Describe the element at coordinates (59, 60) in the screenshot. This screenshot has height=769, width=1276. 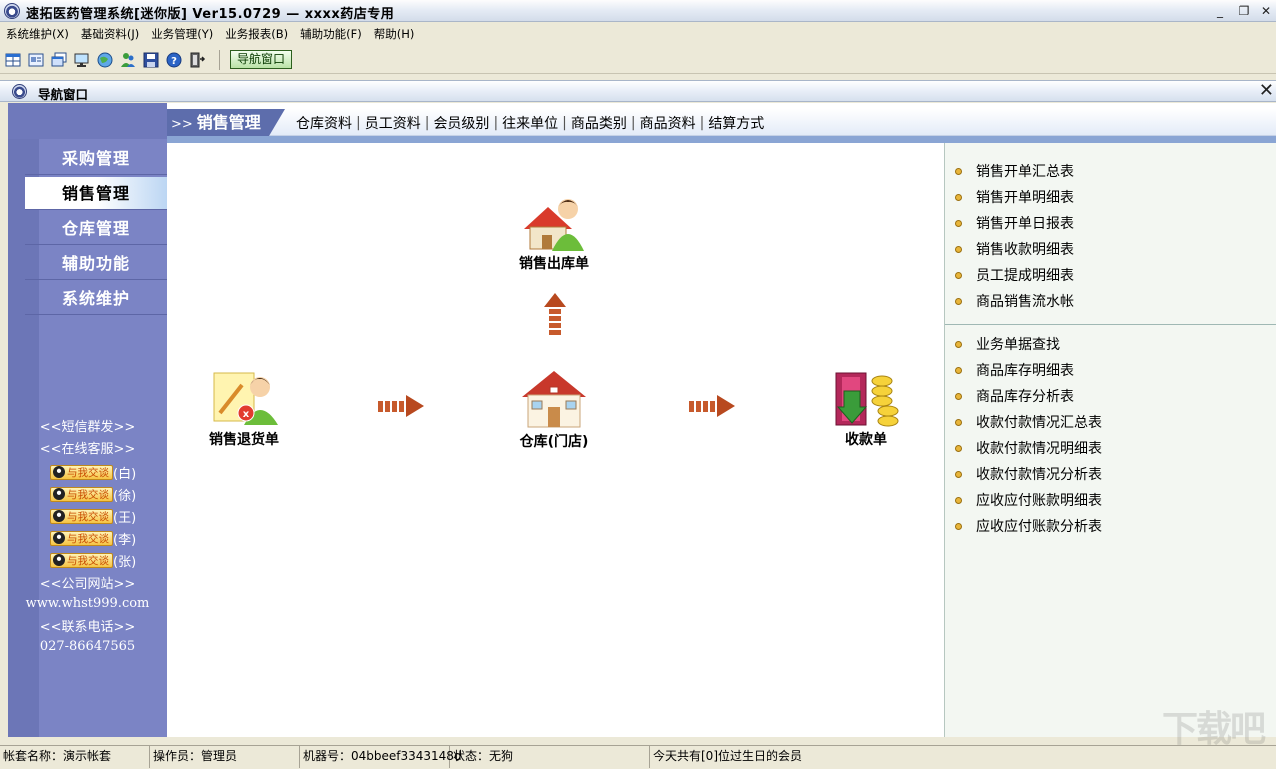
I see `windows-icon` at that location.